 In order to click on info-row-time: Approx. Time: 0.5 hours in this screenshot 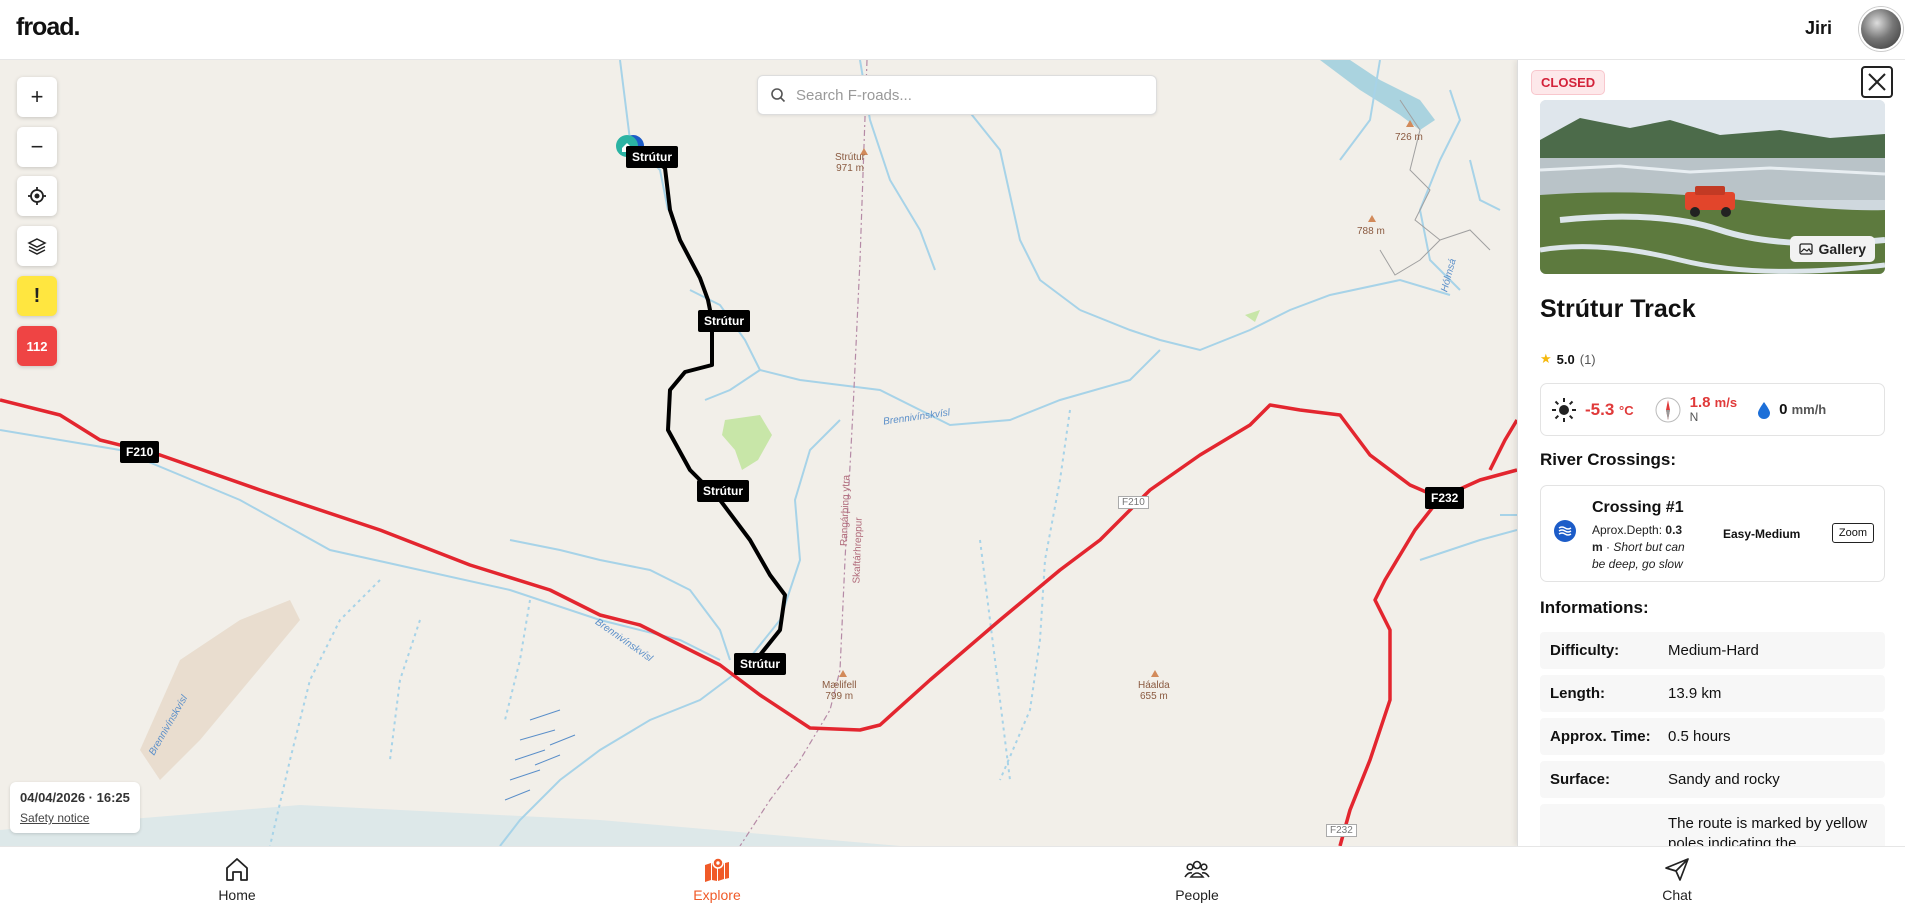, I will do `click(1712, 736)`.